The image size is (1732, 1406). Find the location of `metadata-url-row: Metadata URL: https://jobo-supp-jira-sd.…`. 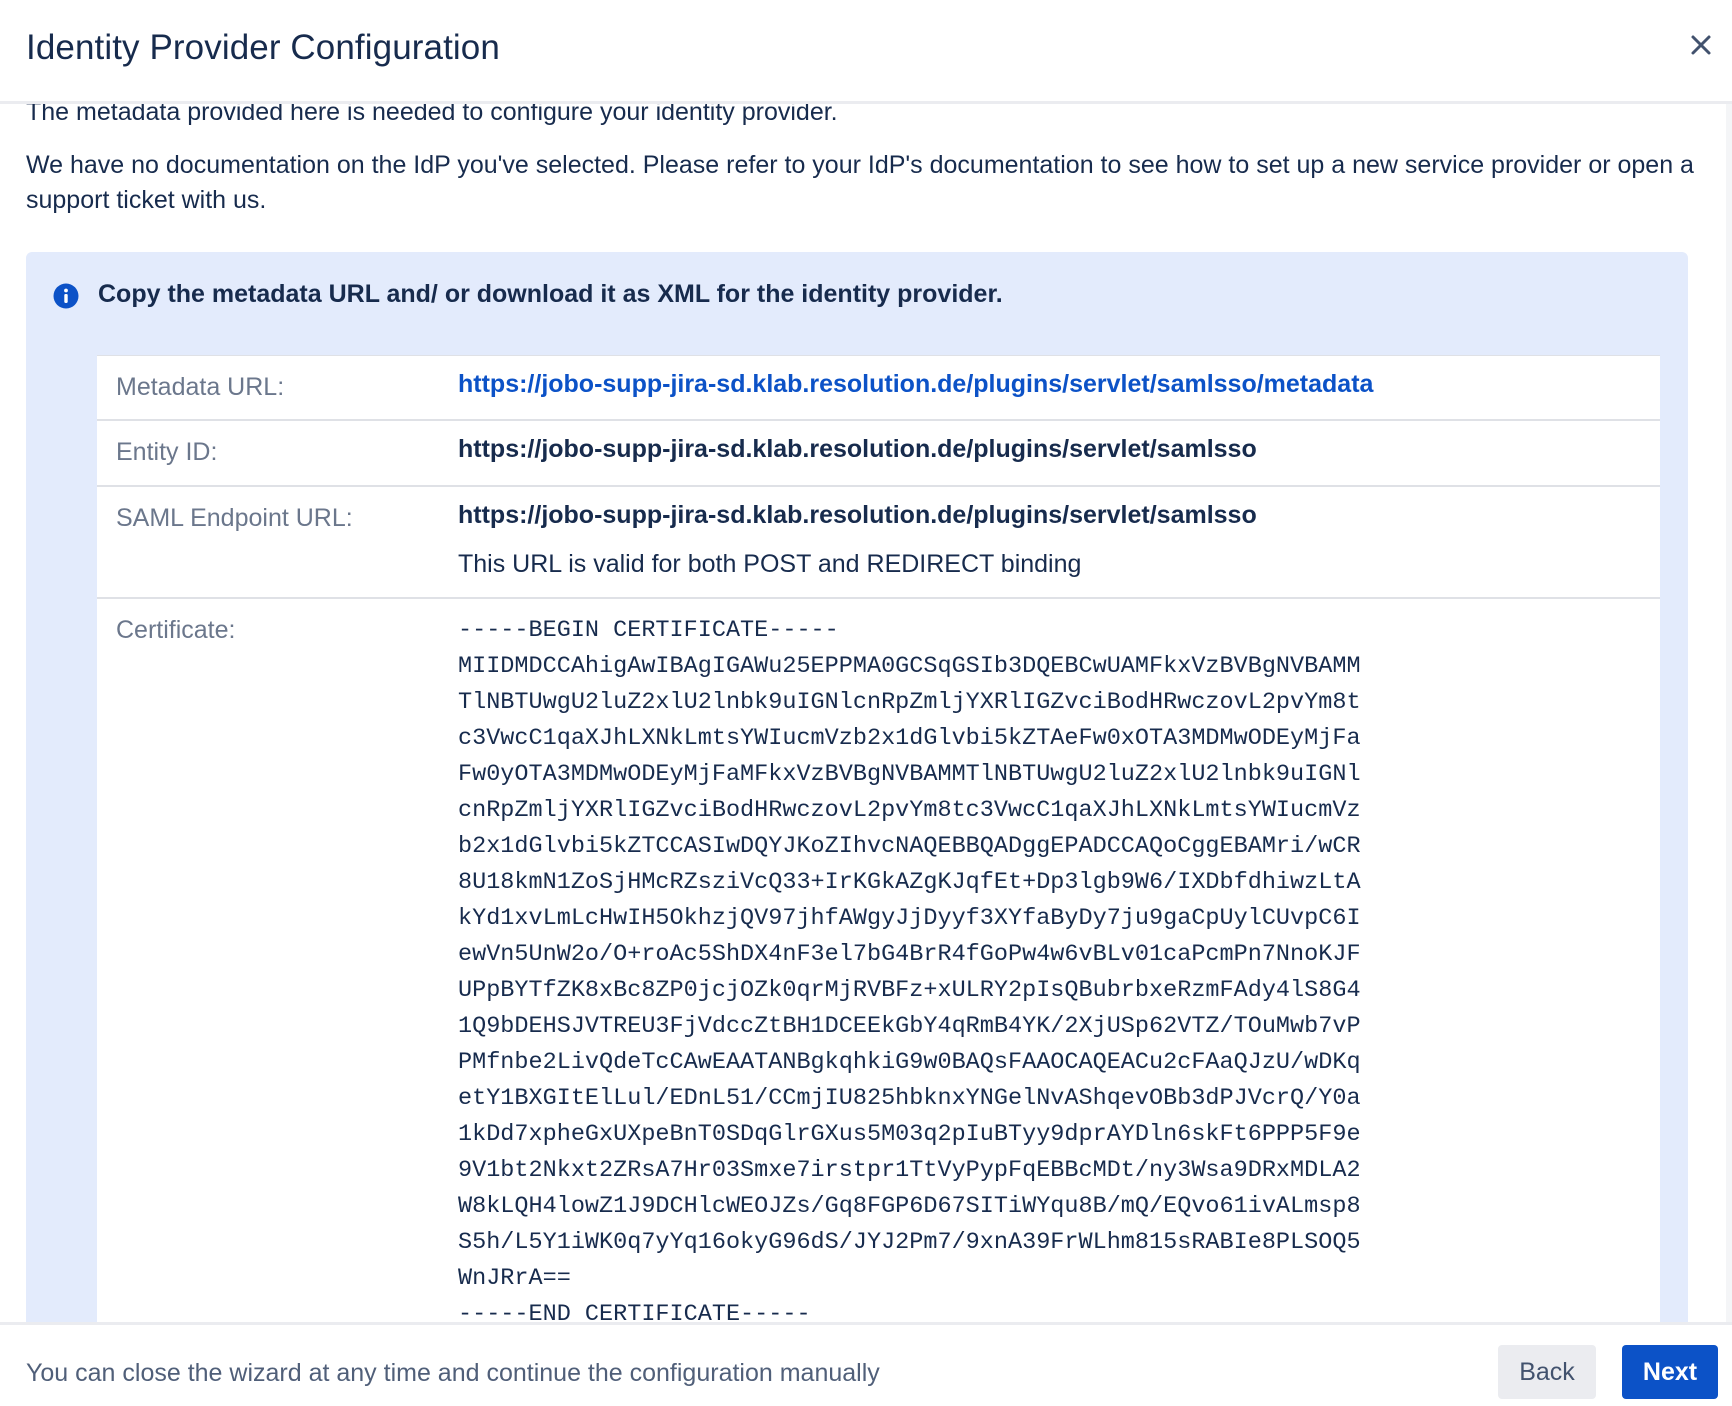

metadata-url-row: Metadata URL: https://jobo-supp-jira-sd.… is located at coordinates (878, 388).